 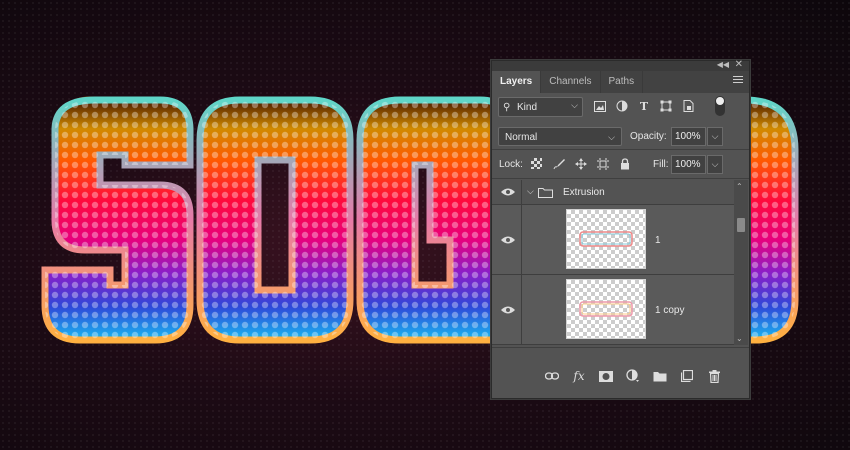 What do you see at coordinates (584, 192) in the screenshot?
I see `layer-name: Extrusion` at bounding box center [584, 192].